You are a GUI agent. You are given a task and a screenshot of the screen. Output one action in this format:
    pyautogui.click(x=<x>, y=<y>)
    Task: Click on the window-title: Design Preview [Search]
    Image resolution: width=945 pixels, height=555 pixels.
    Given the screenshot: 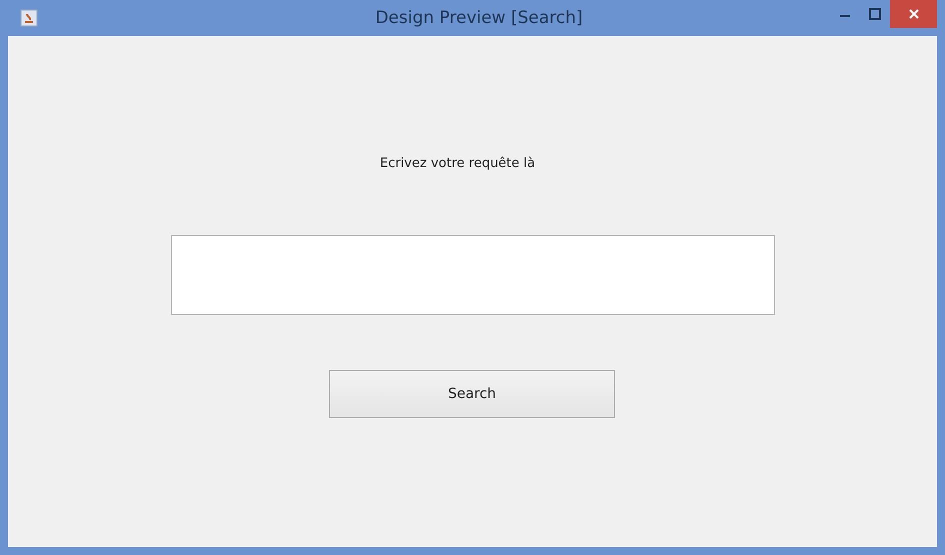 What is the action you would take?
    pyautogui.click(x=479, y=18)
    